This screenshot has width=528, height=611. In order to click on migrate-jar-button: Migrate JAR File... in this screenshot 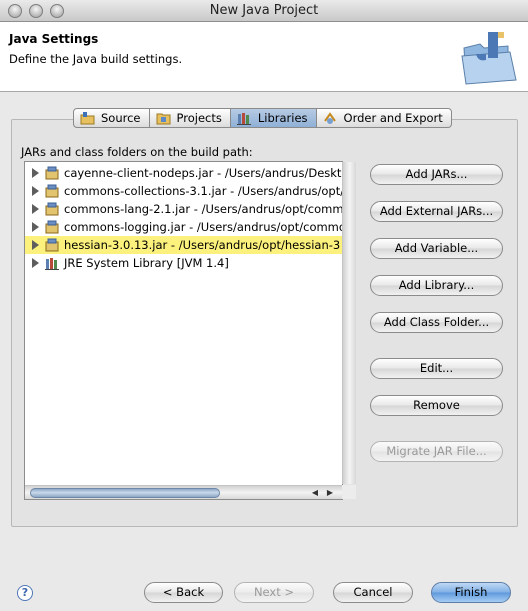, I will do `click(436, 451)`.